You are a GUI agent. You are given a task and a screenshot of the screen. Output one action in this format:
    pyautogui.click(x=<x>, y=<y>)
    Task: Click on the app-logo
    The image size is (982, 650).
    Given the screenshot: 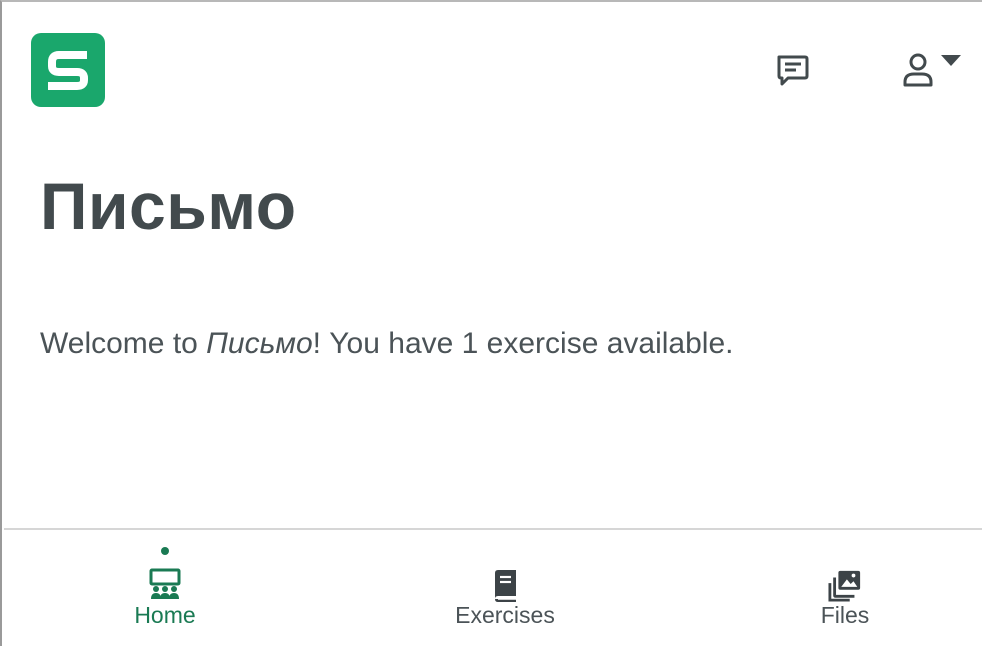 What is the action you would take?
    pyautogui.click(x=68, y=70)
    